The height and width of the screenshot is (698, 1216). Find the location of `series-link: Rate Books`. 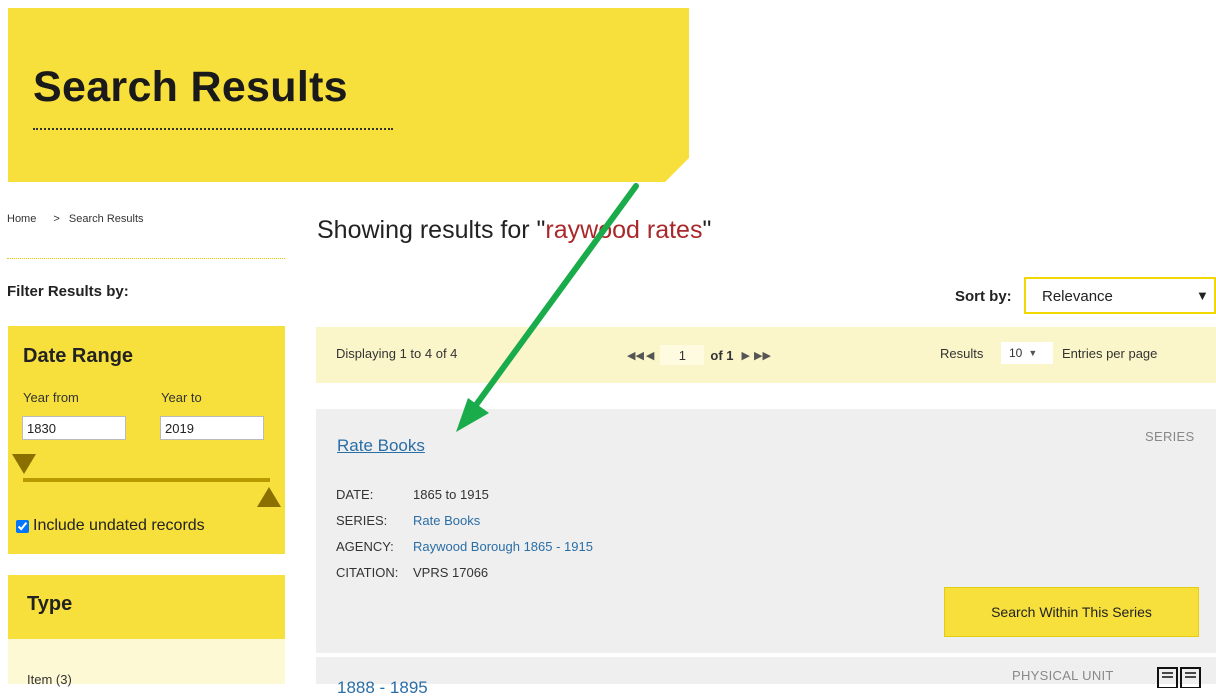

series-link: Rate Books is located at coordinates (446, 520).